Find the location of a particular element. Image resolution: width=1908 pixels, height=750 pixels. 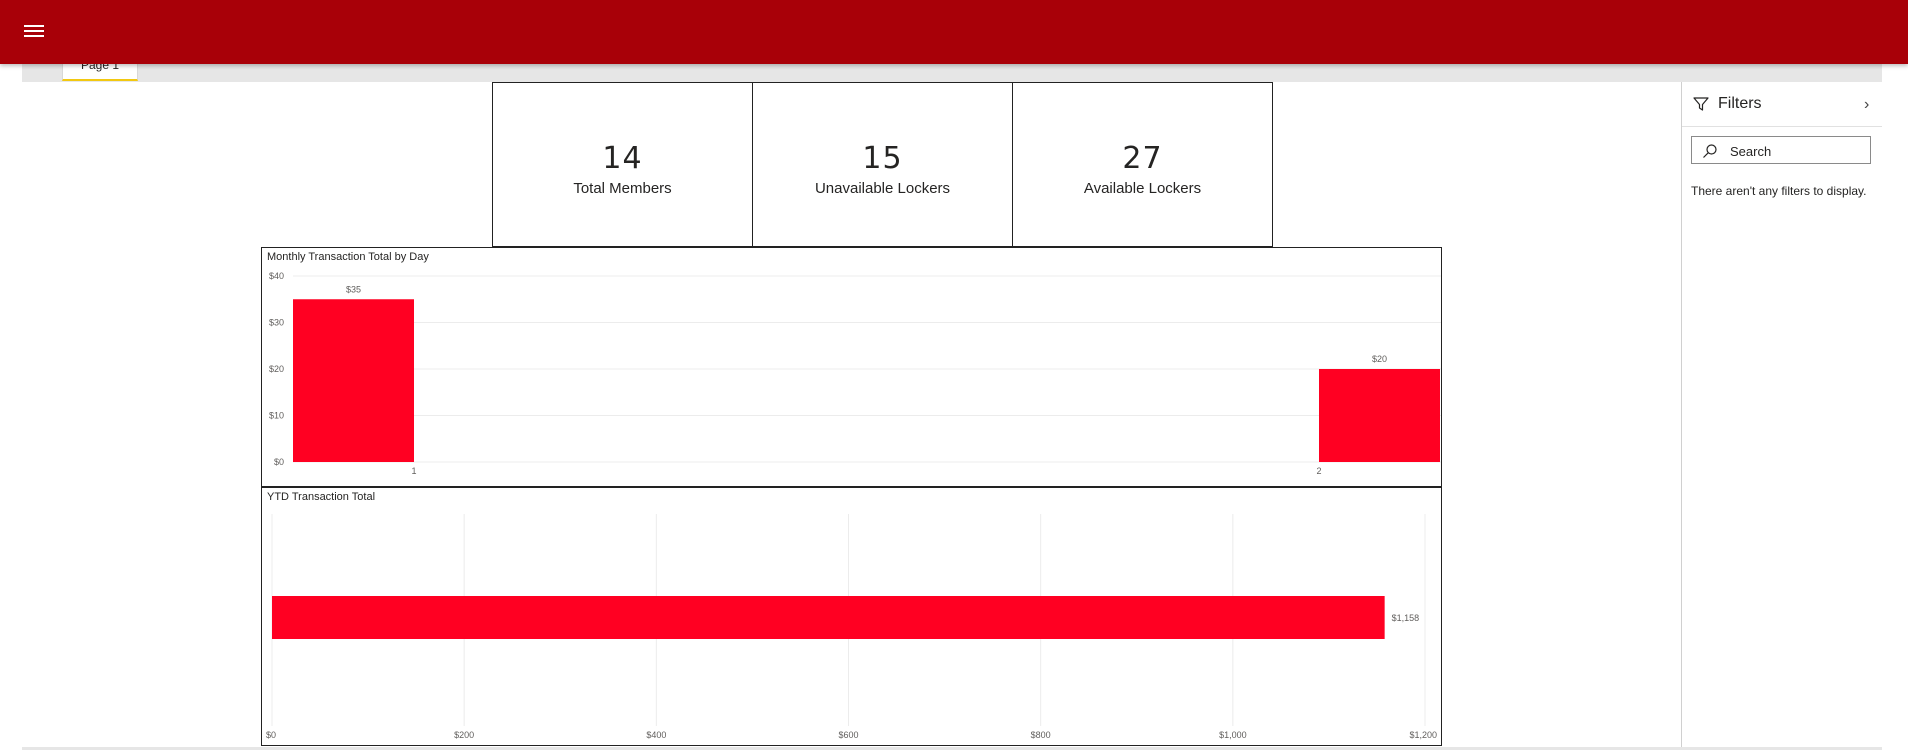

card-value: 15 is located at coordinates (882, 158).